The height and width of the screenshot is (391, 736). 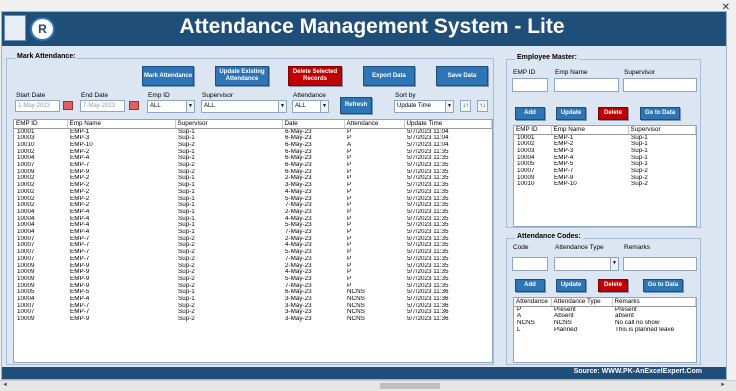 What do you see at coordinates (253, 272) in the screenshot?
I see `table-row: 10009 EMP-9 Sup-2 4-May-23 P 5/7/2023 11:35` at bounding box center [253, 272].